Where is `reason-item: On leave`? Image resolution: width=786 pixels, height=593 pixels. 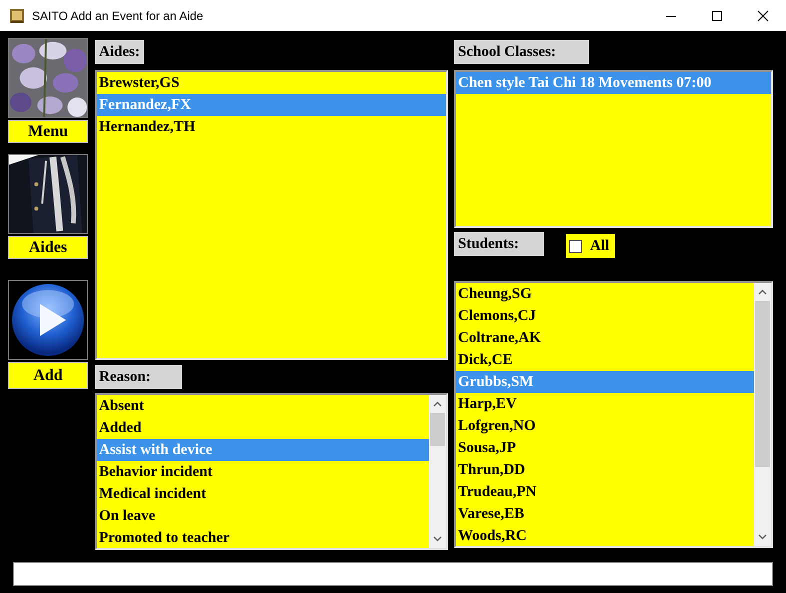 reason-item: On leave is located at coordinates (263, 516).